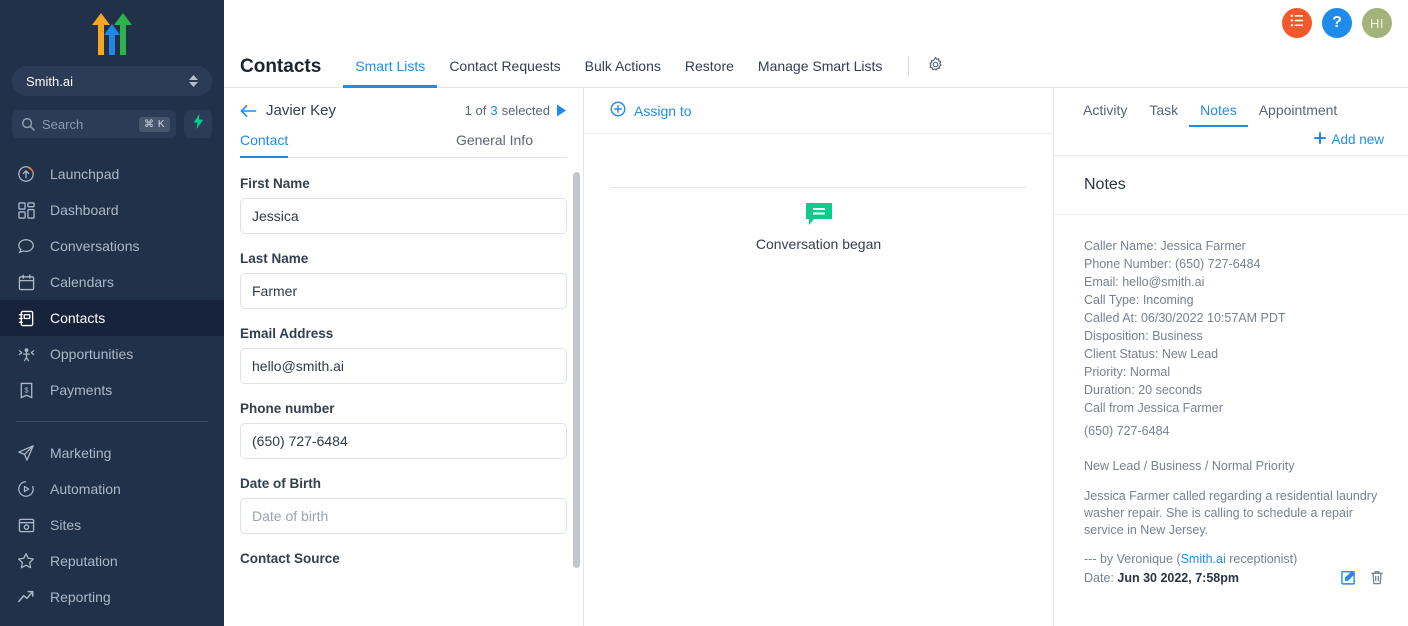  I want to click on email-input: hello@smith.ai, so click(403, 366).